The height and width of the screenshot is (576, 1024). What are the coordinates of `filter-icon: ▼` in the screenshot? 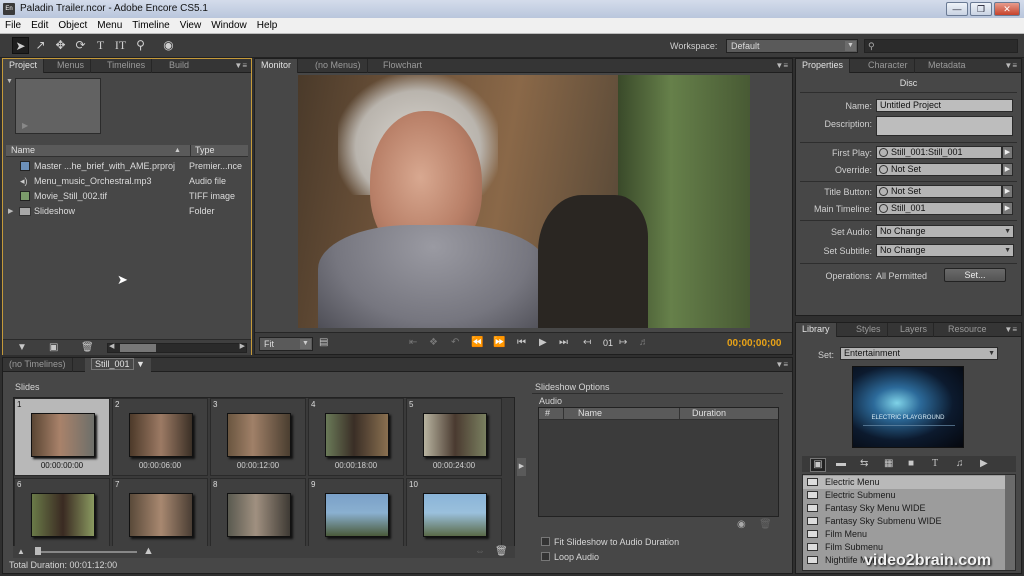 It's located at (22, 348).